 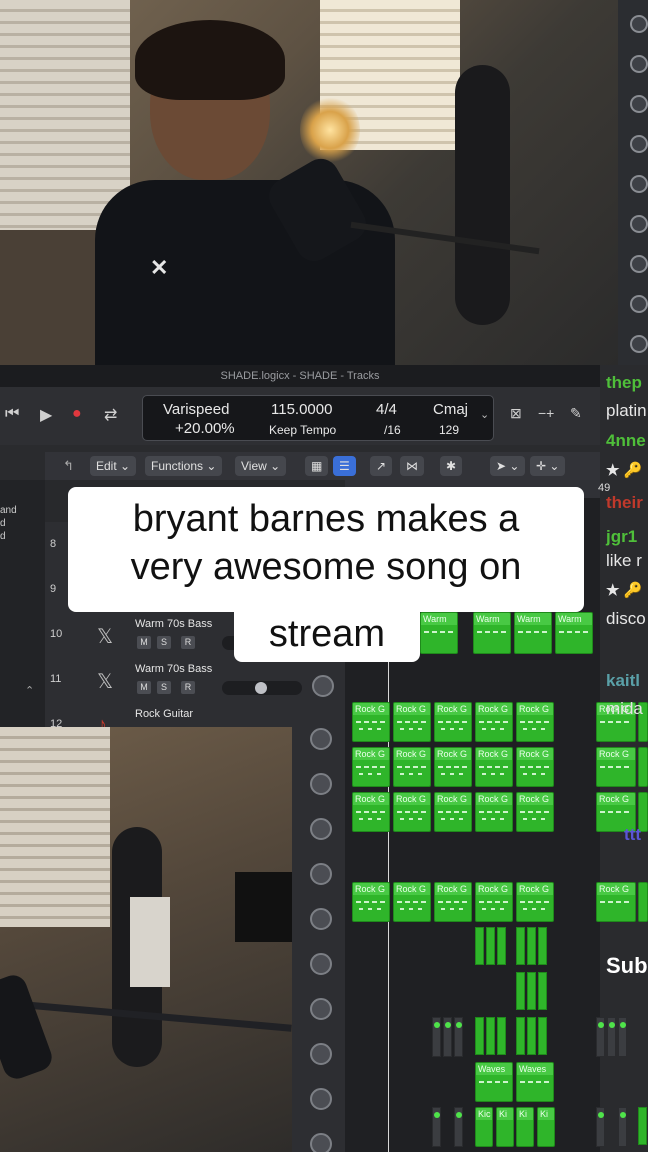 What do you see at coordinates (548, 466) in the screenshot?
I see `pencil-tool-icon: ✛ ⌄` at bounding box center [548, 466].